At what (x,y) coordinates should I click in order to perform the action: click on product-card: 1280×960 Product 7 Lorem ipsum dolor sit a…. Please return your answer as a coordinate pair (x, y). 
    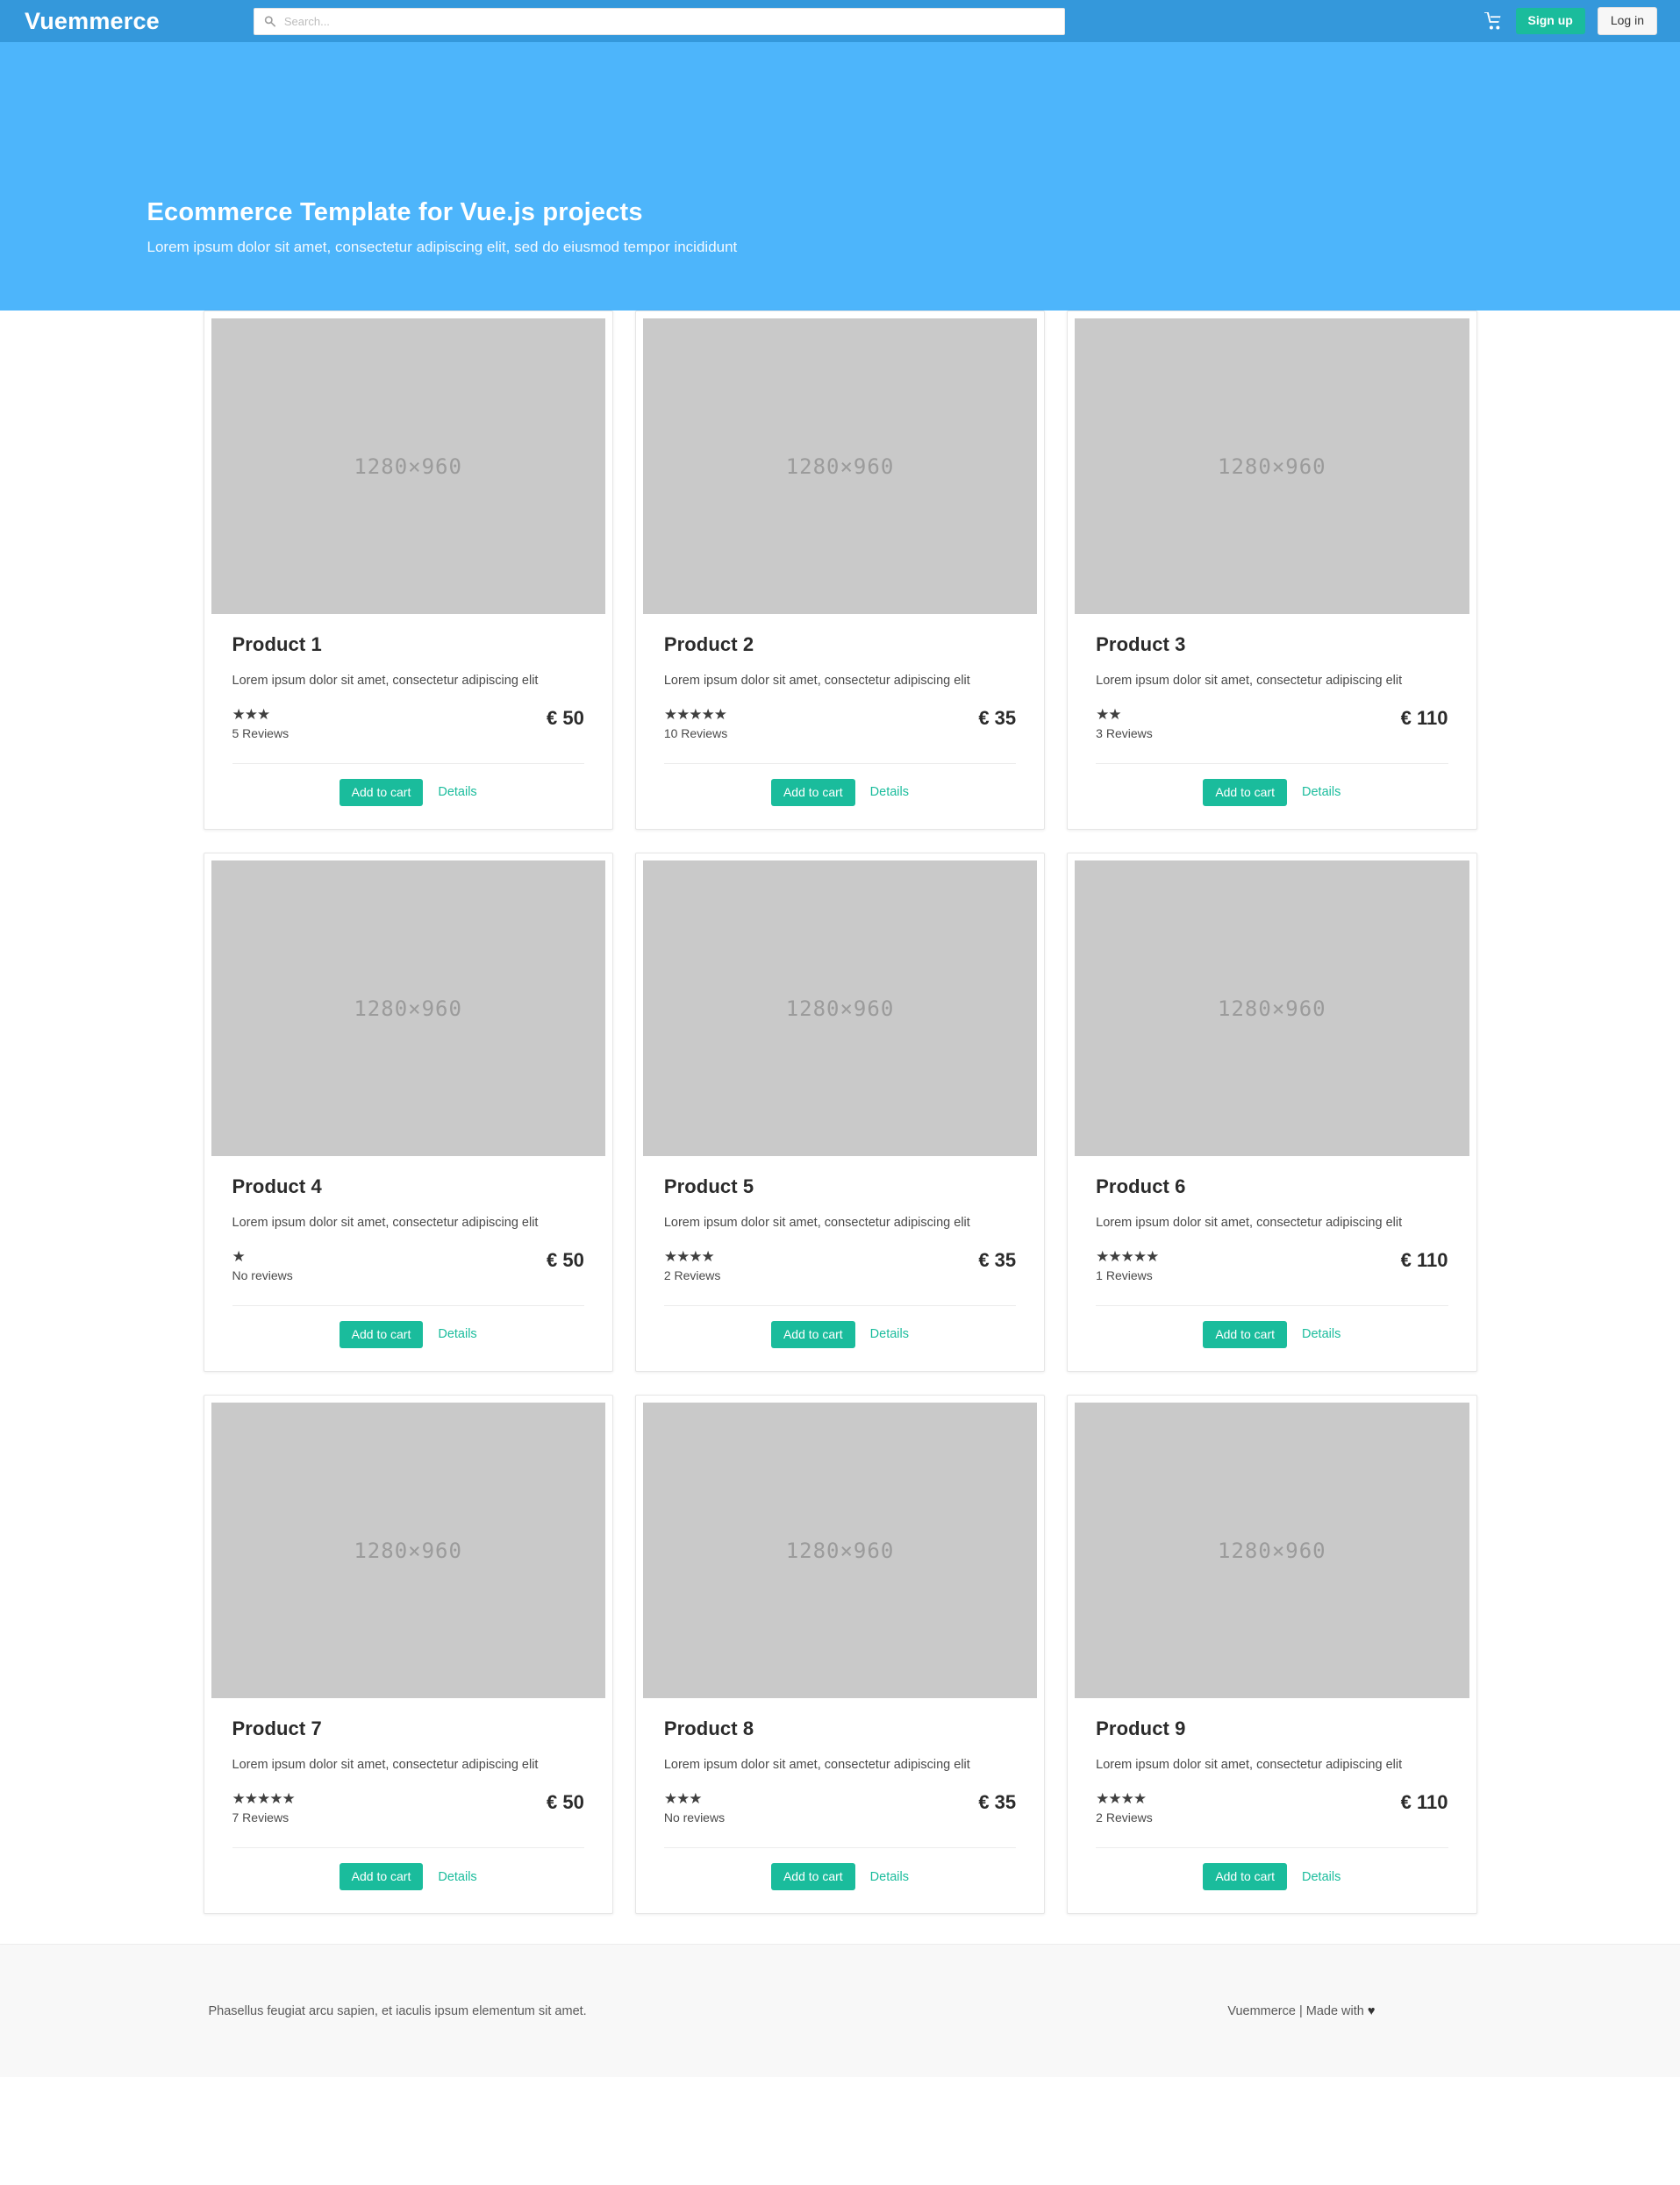
    Looking at the image, I should click on (408, 1655).